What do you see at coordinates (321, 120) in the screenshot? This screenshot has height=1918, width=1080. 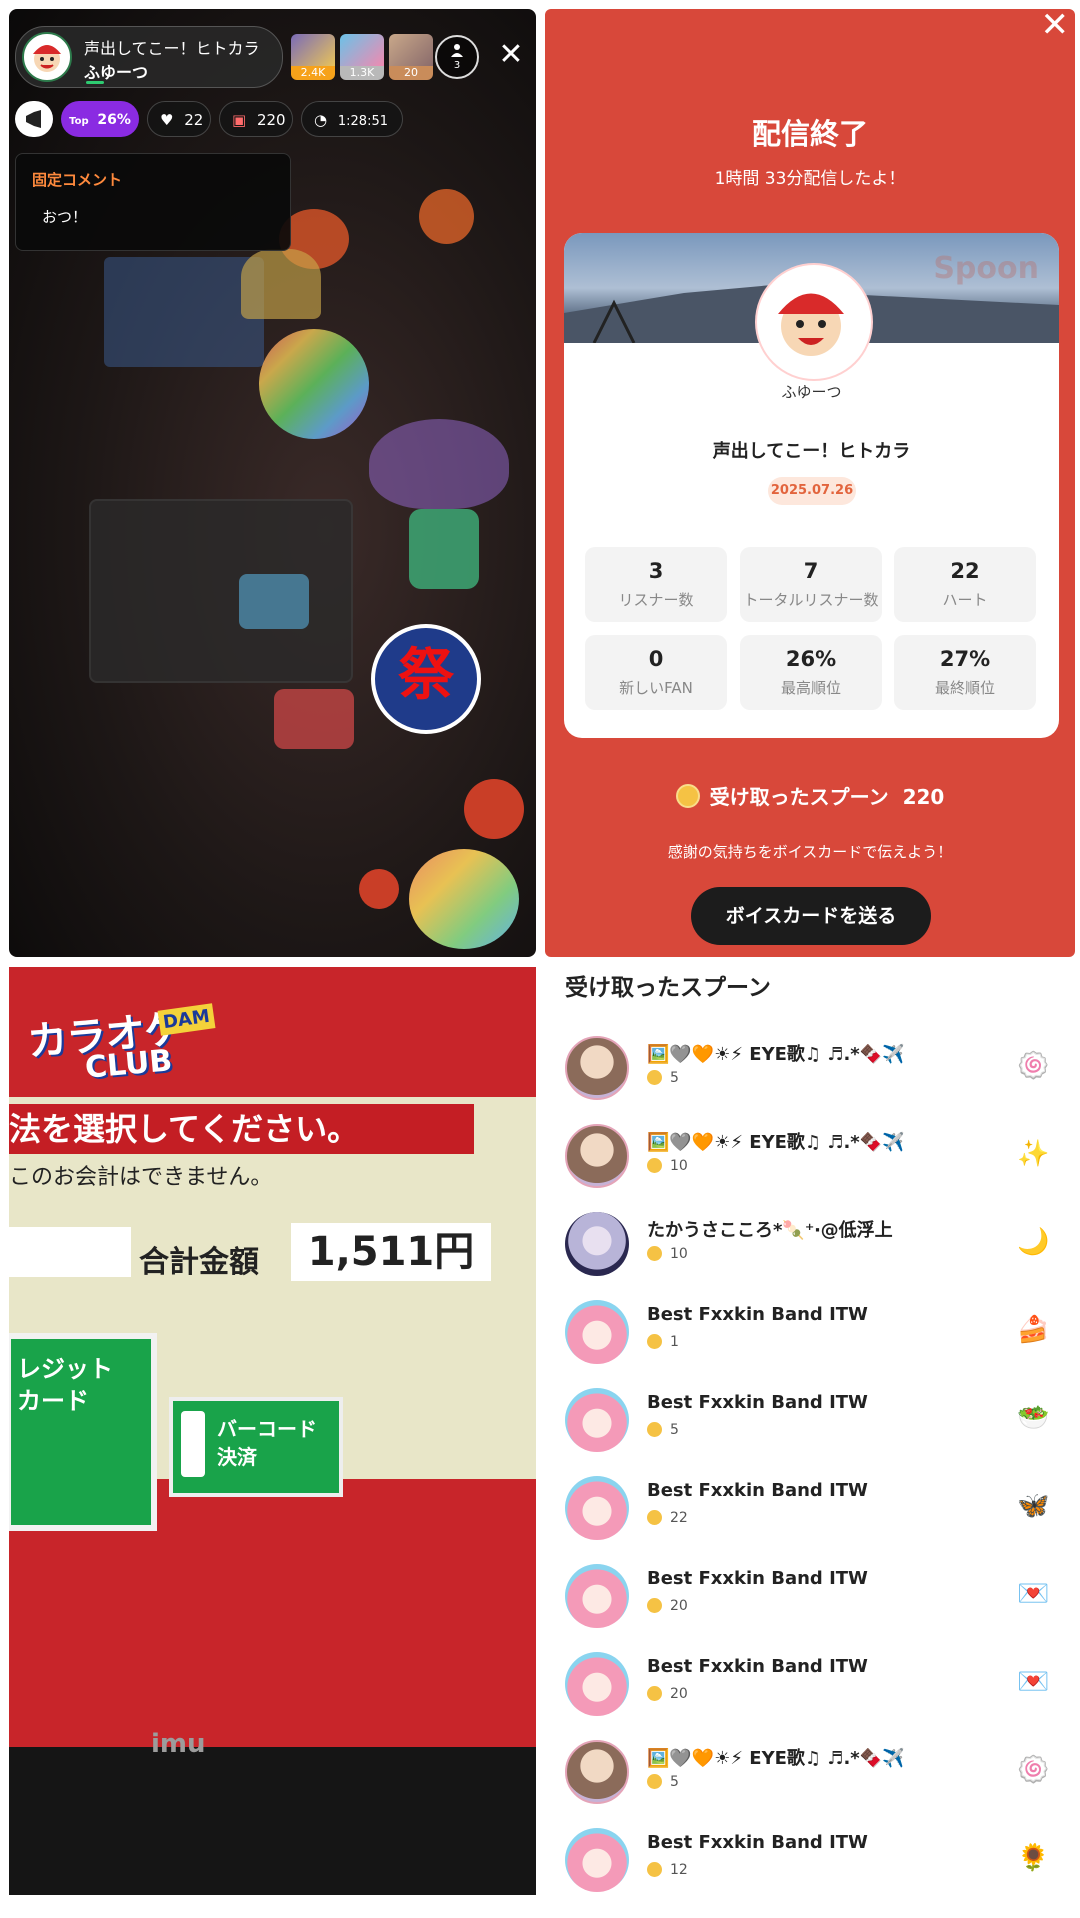 I see `clock-icon: ◔` at bounding box center [321, 120].